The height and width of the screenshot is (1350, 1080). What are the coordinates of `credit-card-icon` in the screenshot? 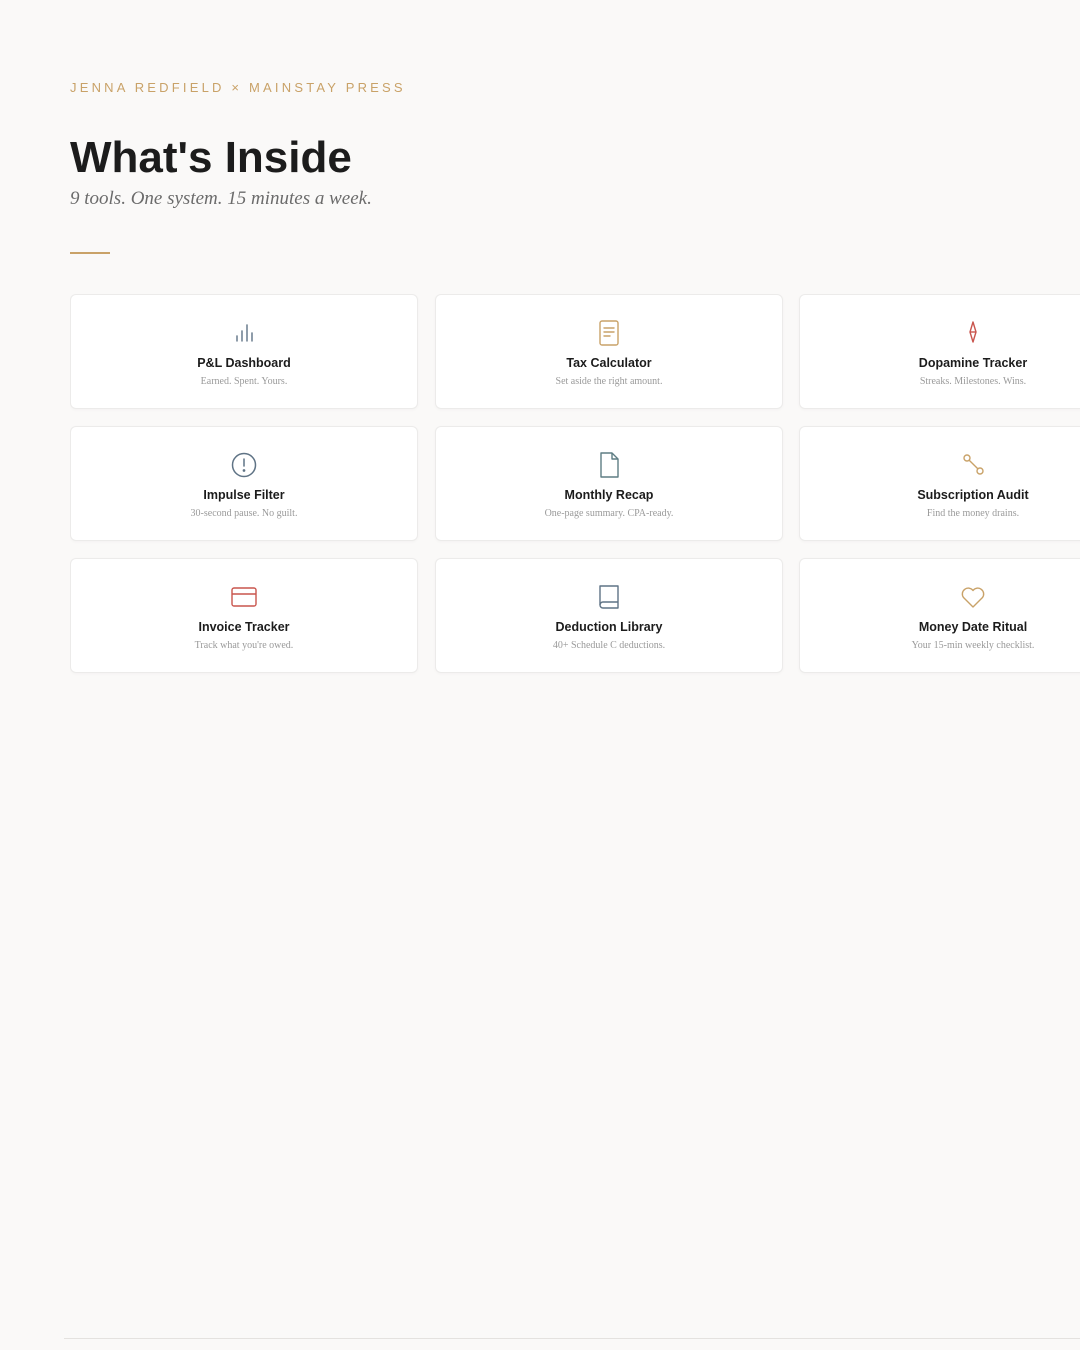 It's located at (244, 597).